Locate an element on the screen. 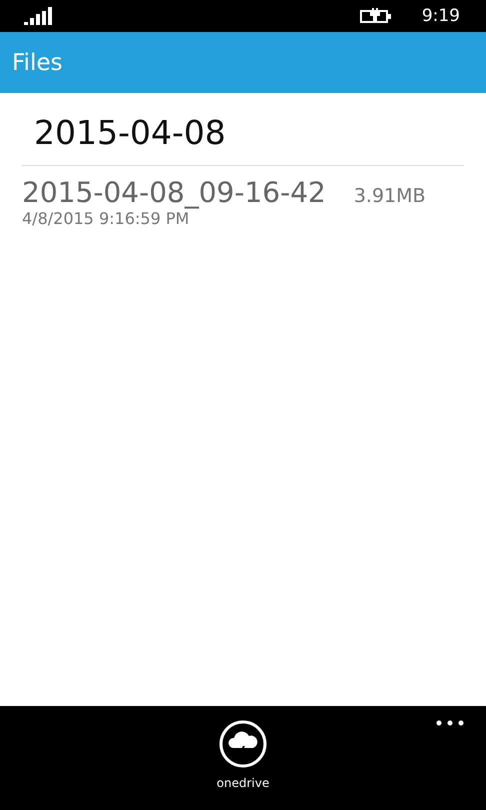 This screenshot has height=810, width=486. file-date: 4/8/2015 9:16:59 PM is located at coordinates (106, 218).